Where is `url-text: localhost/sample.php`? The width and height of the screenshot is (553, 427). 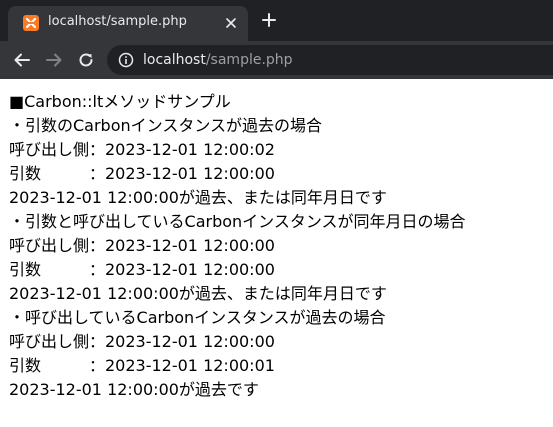
url-text: localhost/sample.php is located at coordinates (218, 60).